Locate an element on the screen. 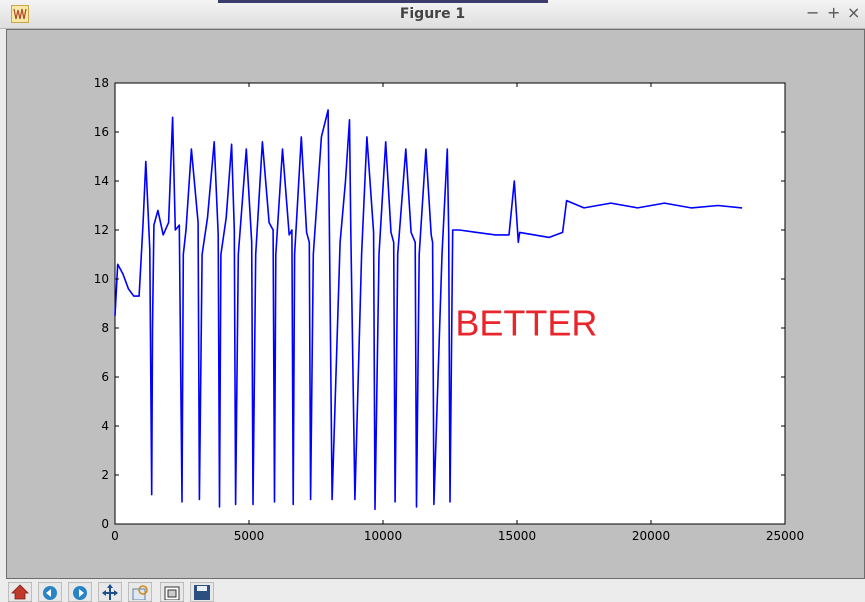 This screenshot has width=865, height=602. save-button is located at coordinates (202, 592).